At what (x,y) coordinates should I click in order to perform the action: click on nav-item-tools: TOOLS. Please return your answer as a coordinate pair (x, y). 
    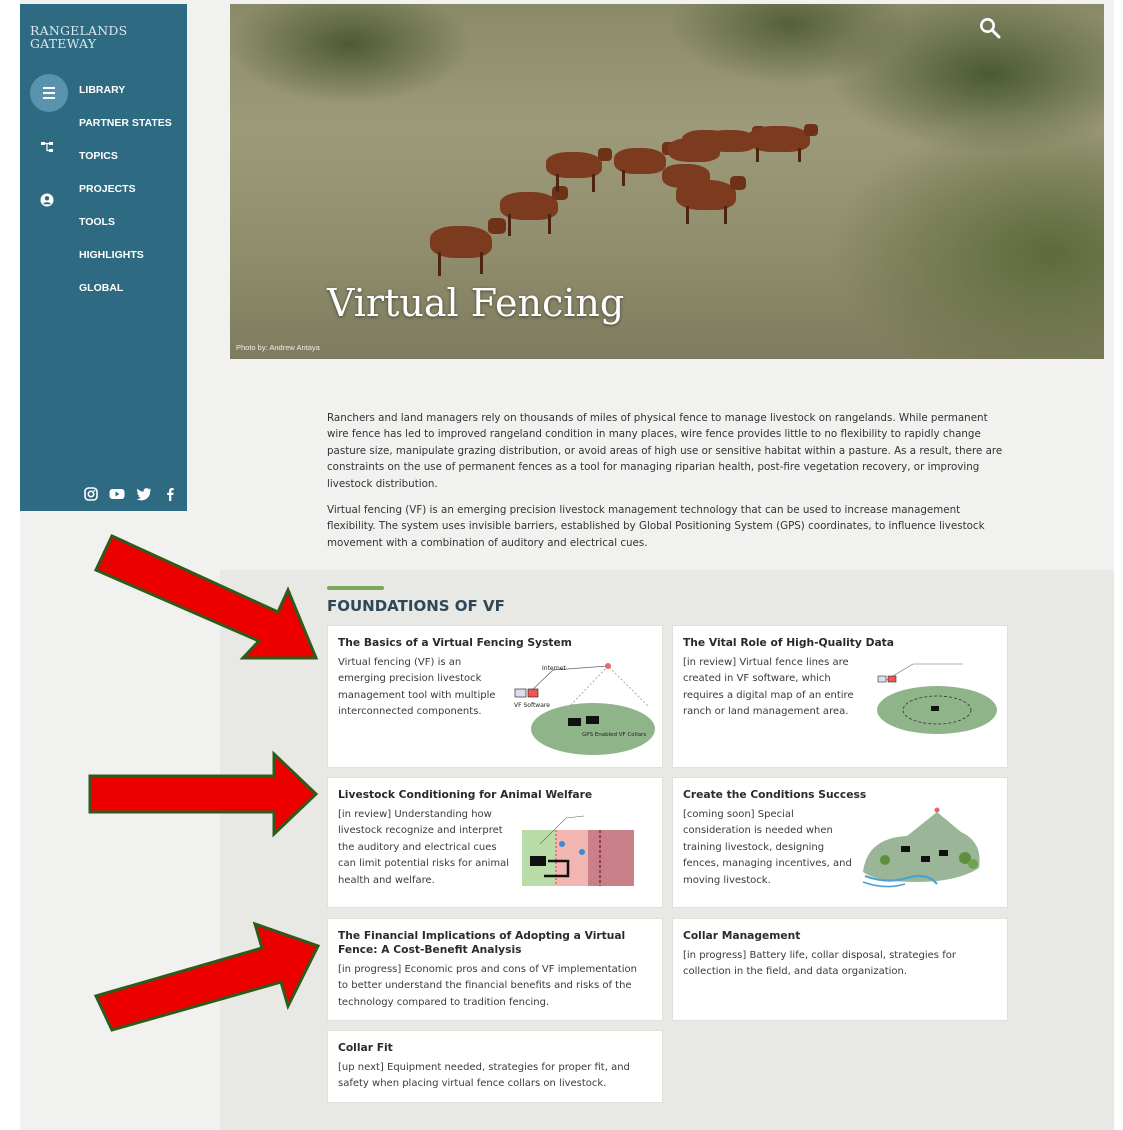
    Looking at the image, I should click on (125, 228).